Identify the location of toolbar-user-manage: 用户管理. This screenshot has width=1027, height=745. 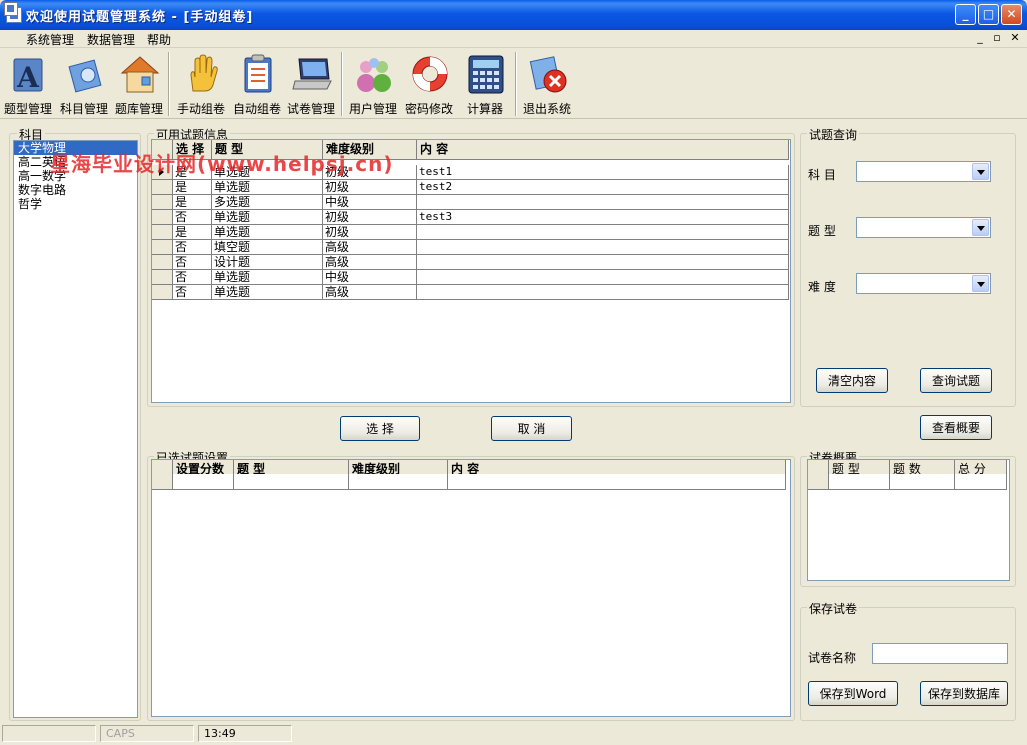
(373, 84).